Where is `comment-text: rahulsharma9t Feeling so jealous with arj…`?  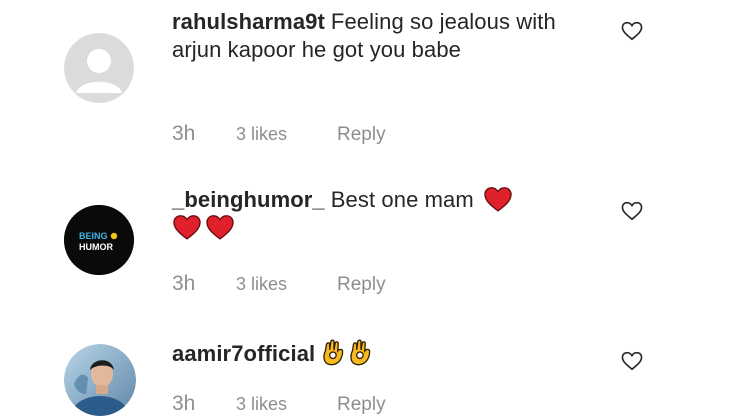 comment-text: rahulsharma9t Feeling so jealous with arj… is located at coordinates (387, 36).